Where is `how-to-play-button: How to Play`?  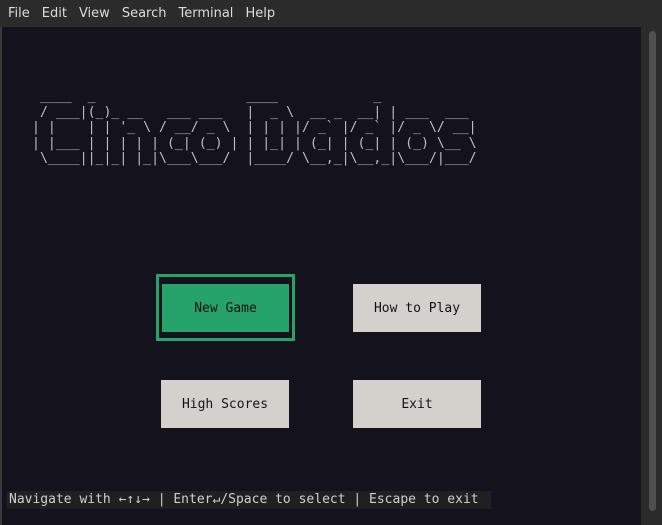
how-to-play-button: How to Play is located at coordinates (417, 308).